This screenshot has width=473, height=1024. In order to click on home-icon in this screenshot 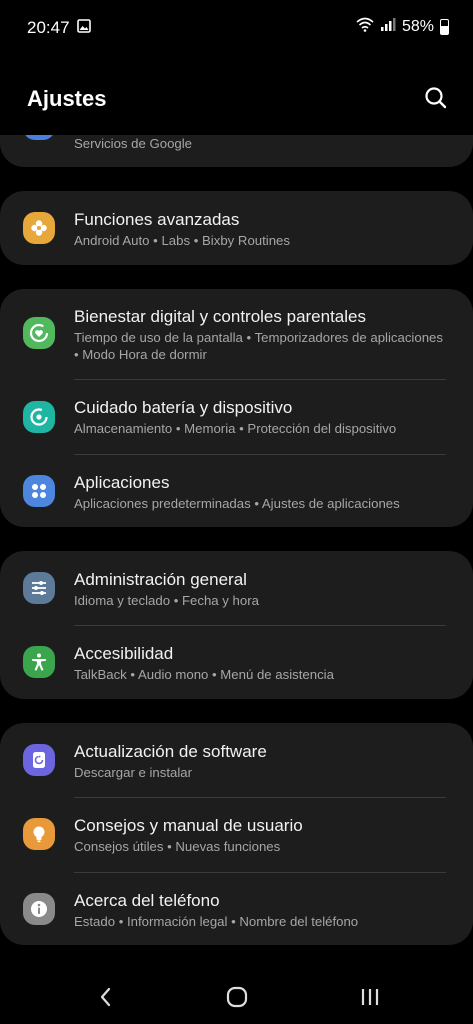, I will do `click(237, 997)`.